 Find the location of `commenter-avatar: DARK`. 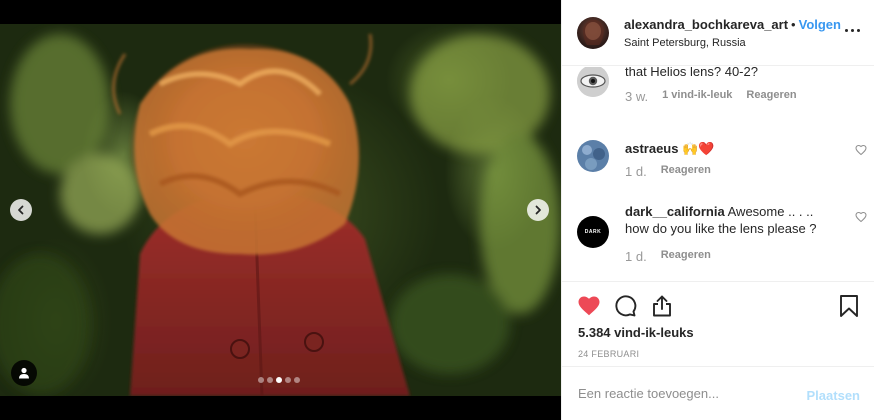

commenter-avatar: DARK is located at coordinates (593, 232).